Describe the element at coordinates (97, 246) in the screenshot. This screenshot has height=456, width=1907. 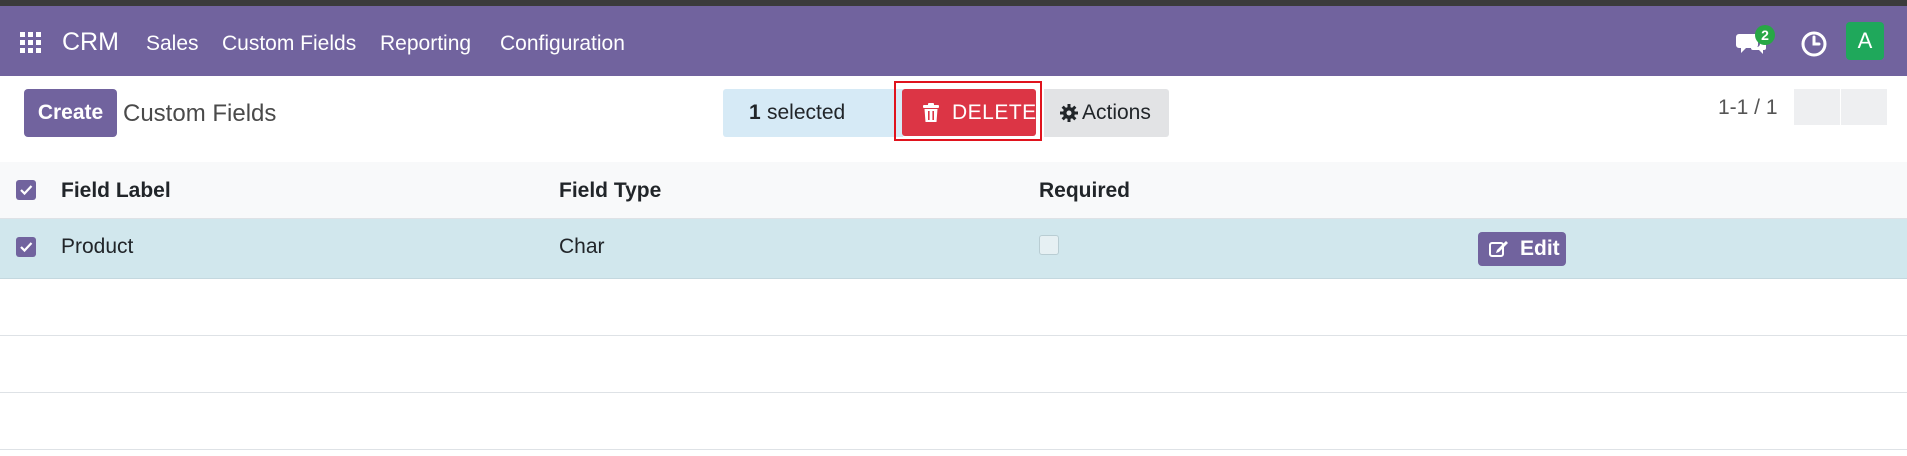
I see `cell-field-label: Product` at that location.